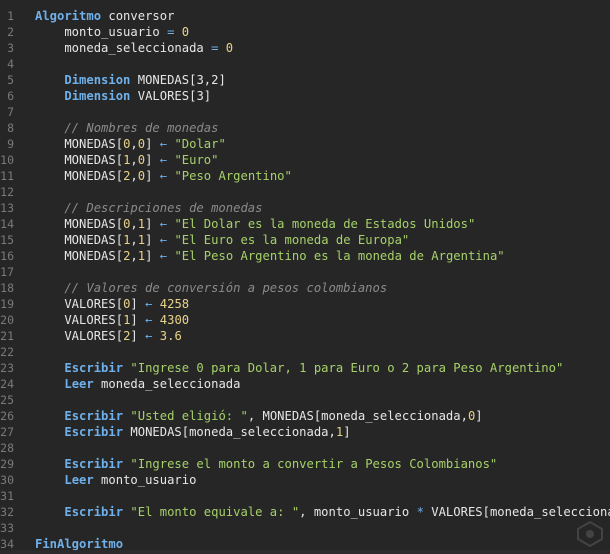 The height and width of the screenshot is (554, 610). What do you see at coordinates (305, 160) in the screenshot?
I see `code-line: 10 MONEDAS[1,0] ← "Euro"` at bounding box center [305, 160].